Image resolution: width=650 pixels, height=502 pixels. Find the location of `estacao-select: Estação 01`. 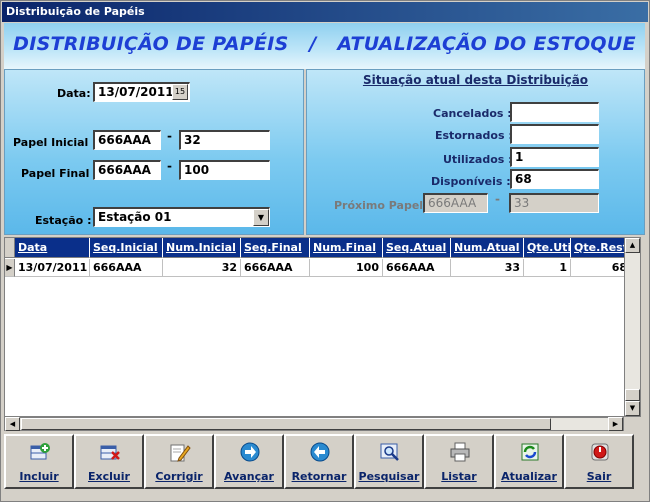

estacao-select: Estação 01 is located at coordinates (181, 217).